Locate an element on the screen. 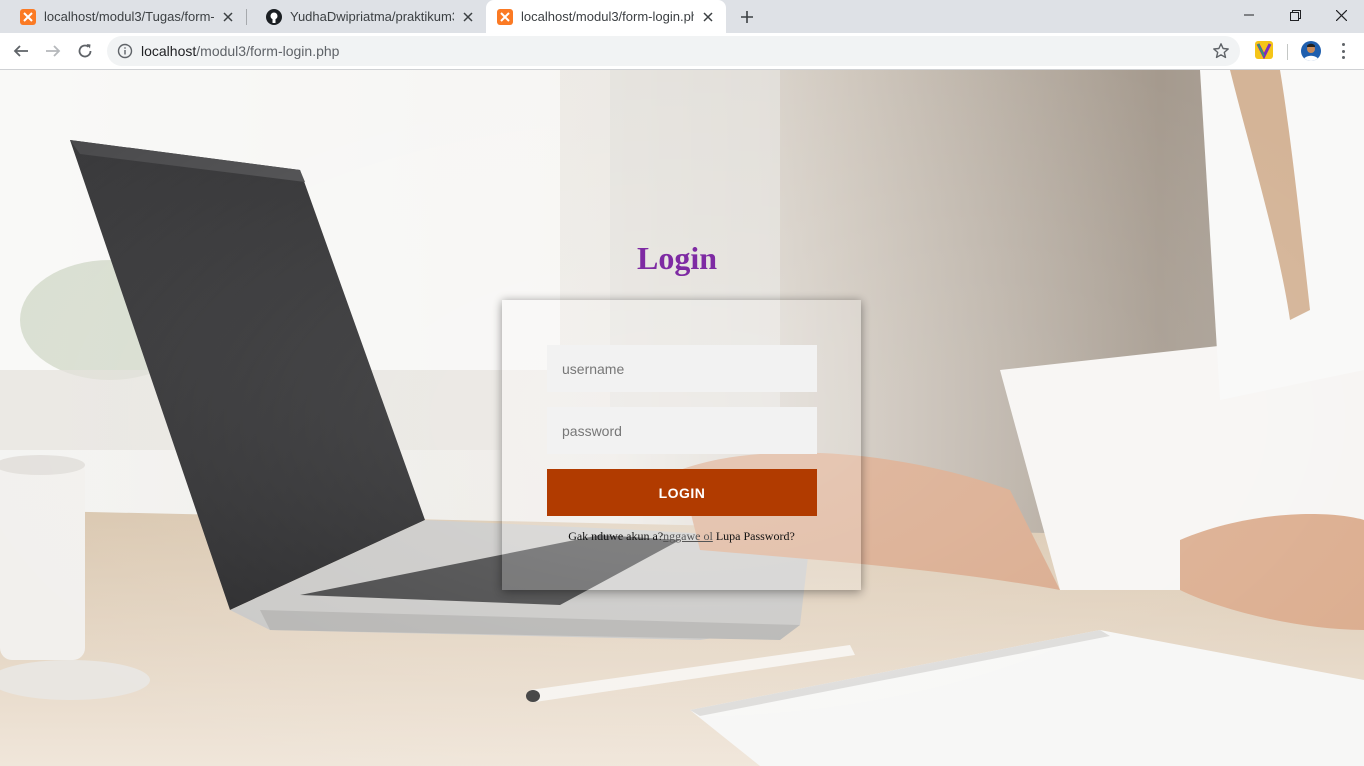 The image size is (1364, 766). username-input is located at coordinates (682, 368).